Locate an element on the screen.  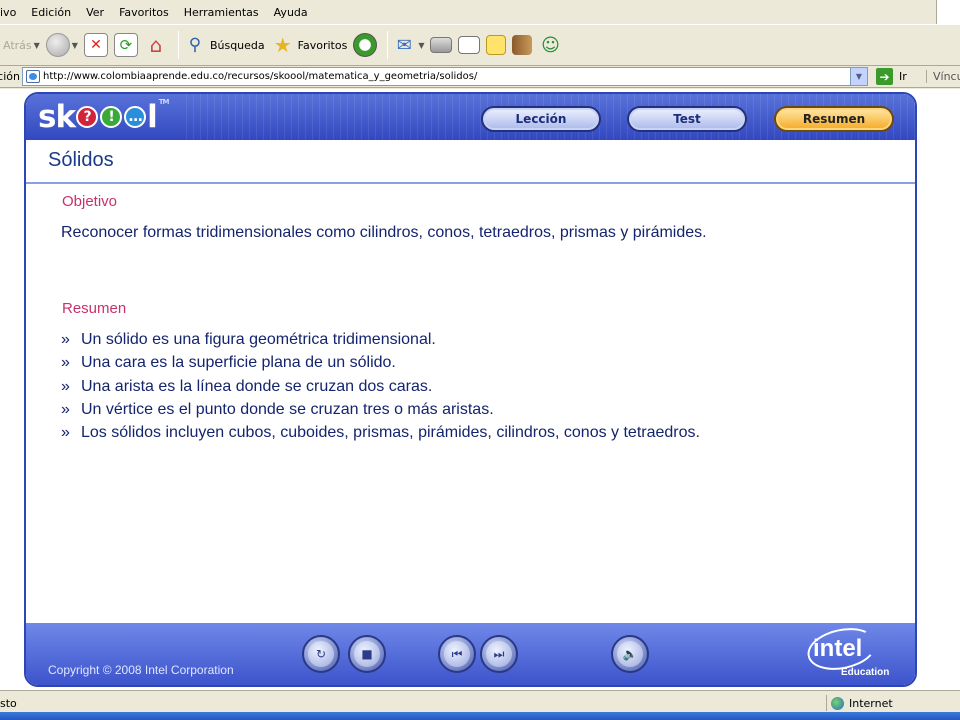
menu-tools: Herramientas is located at coordinates (222, 12).